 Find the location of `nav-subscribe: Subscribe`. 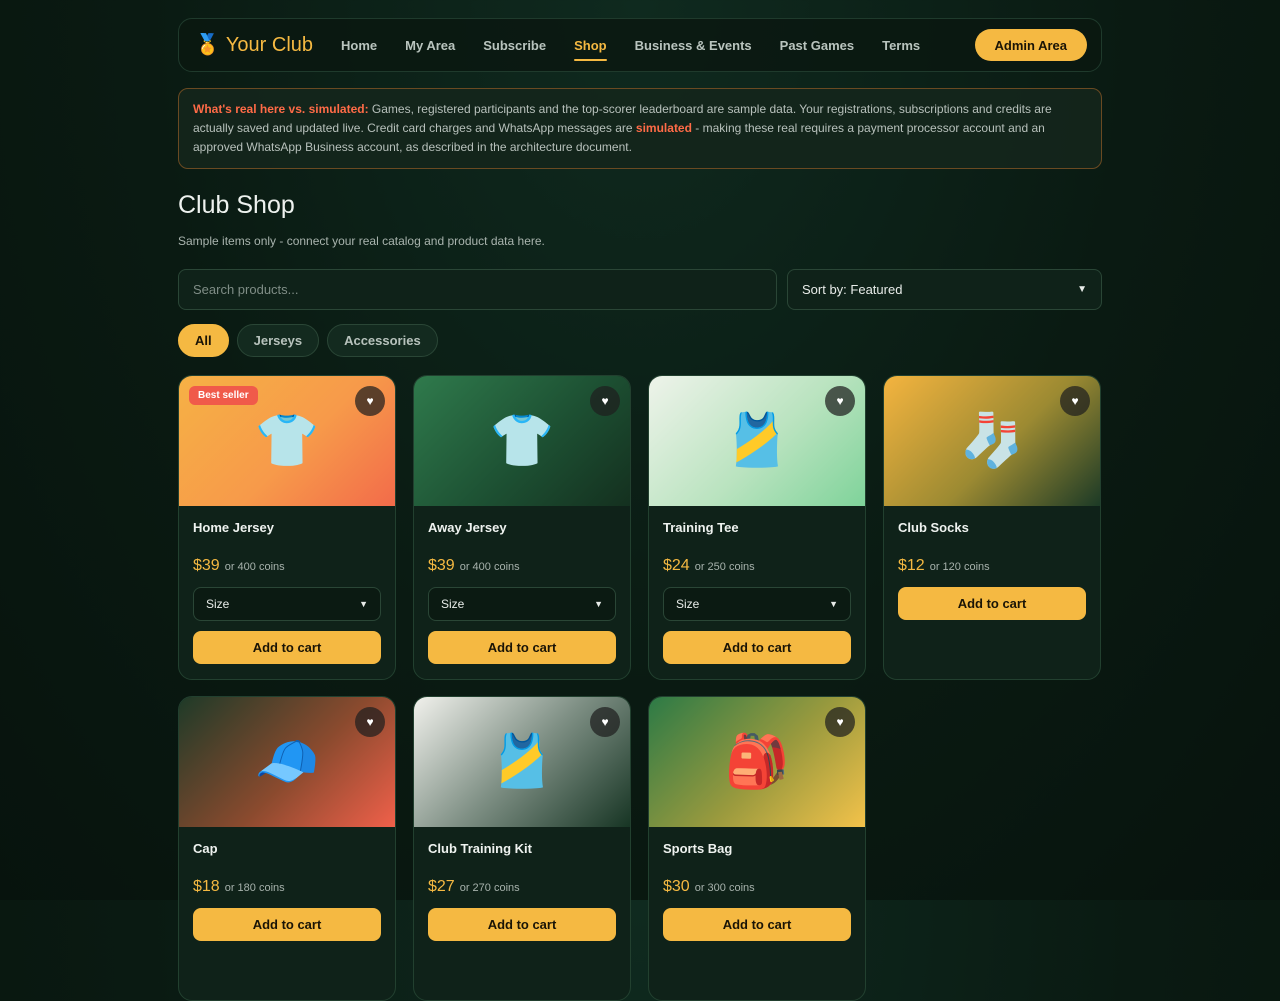

nav-subscribe: Subscribe is located at coordinates (514, 45).